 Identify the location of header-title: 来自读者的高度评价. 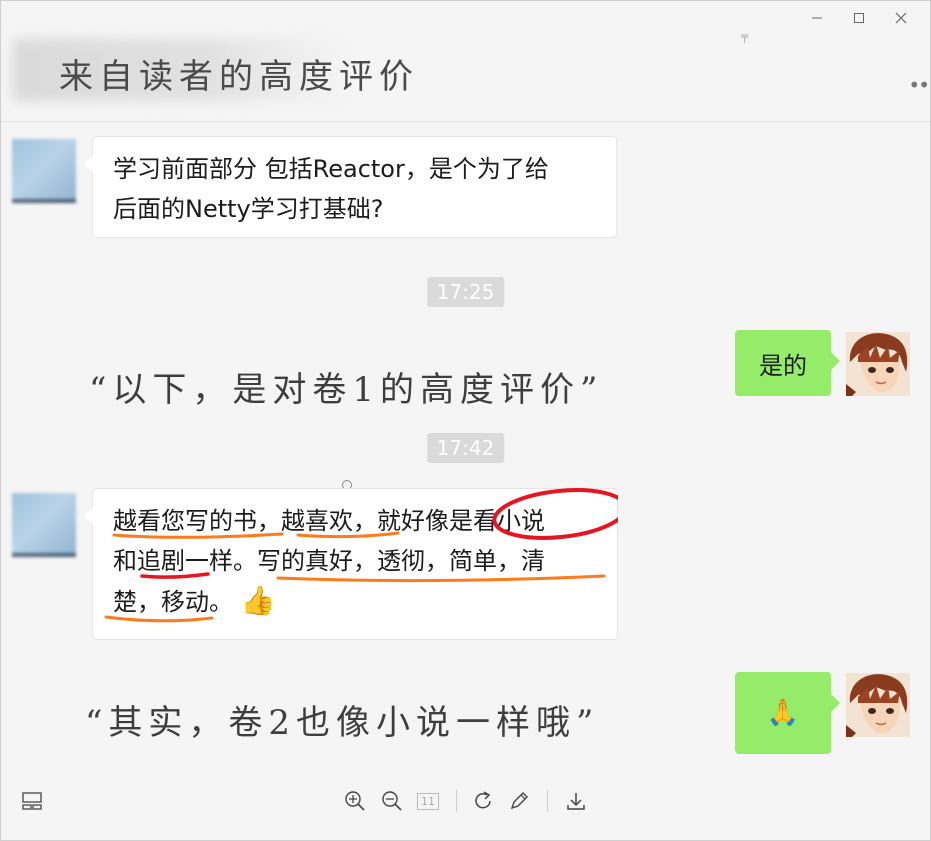
(239, 77).